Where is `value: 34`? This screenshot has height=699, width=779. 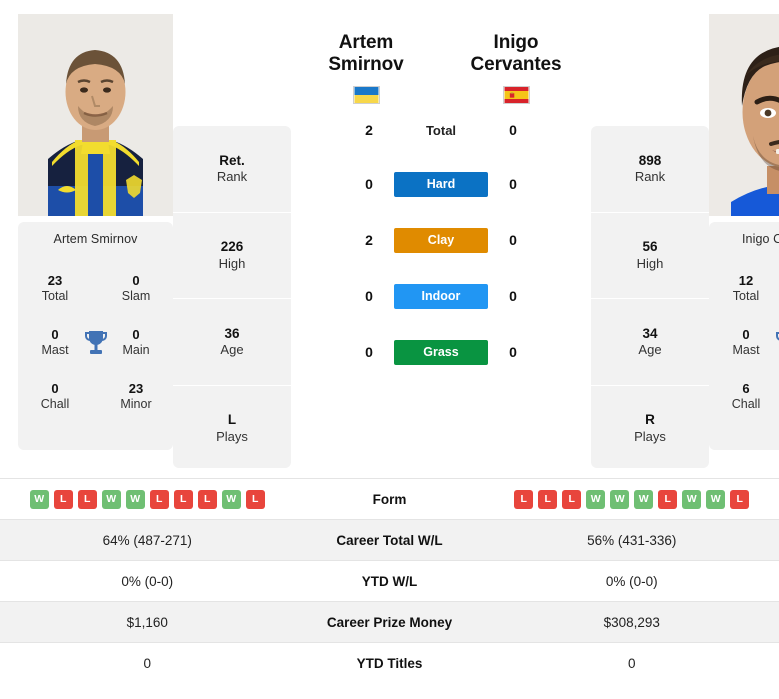
value: 34 is located at coordinates (650, 333).